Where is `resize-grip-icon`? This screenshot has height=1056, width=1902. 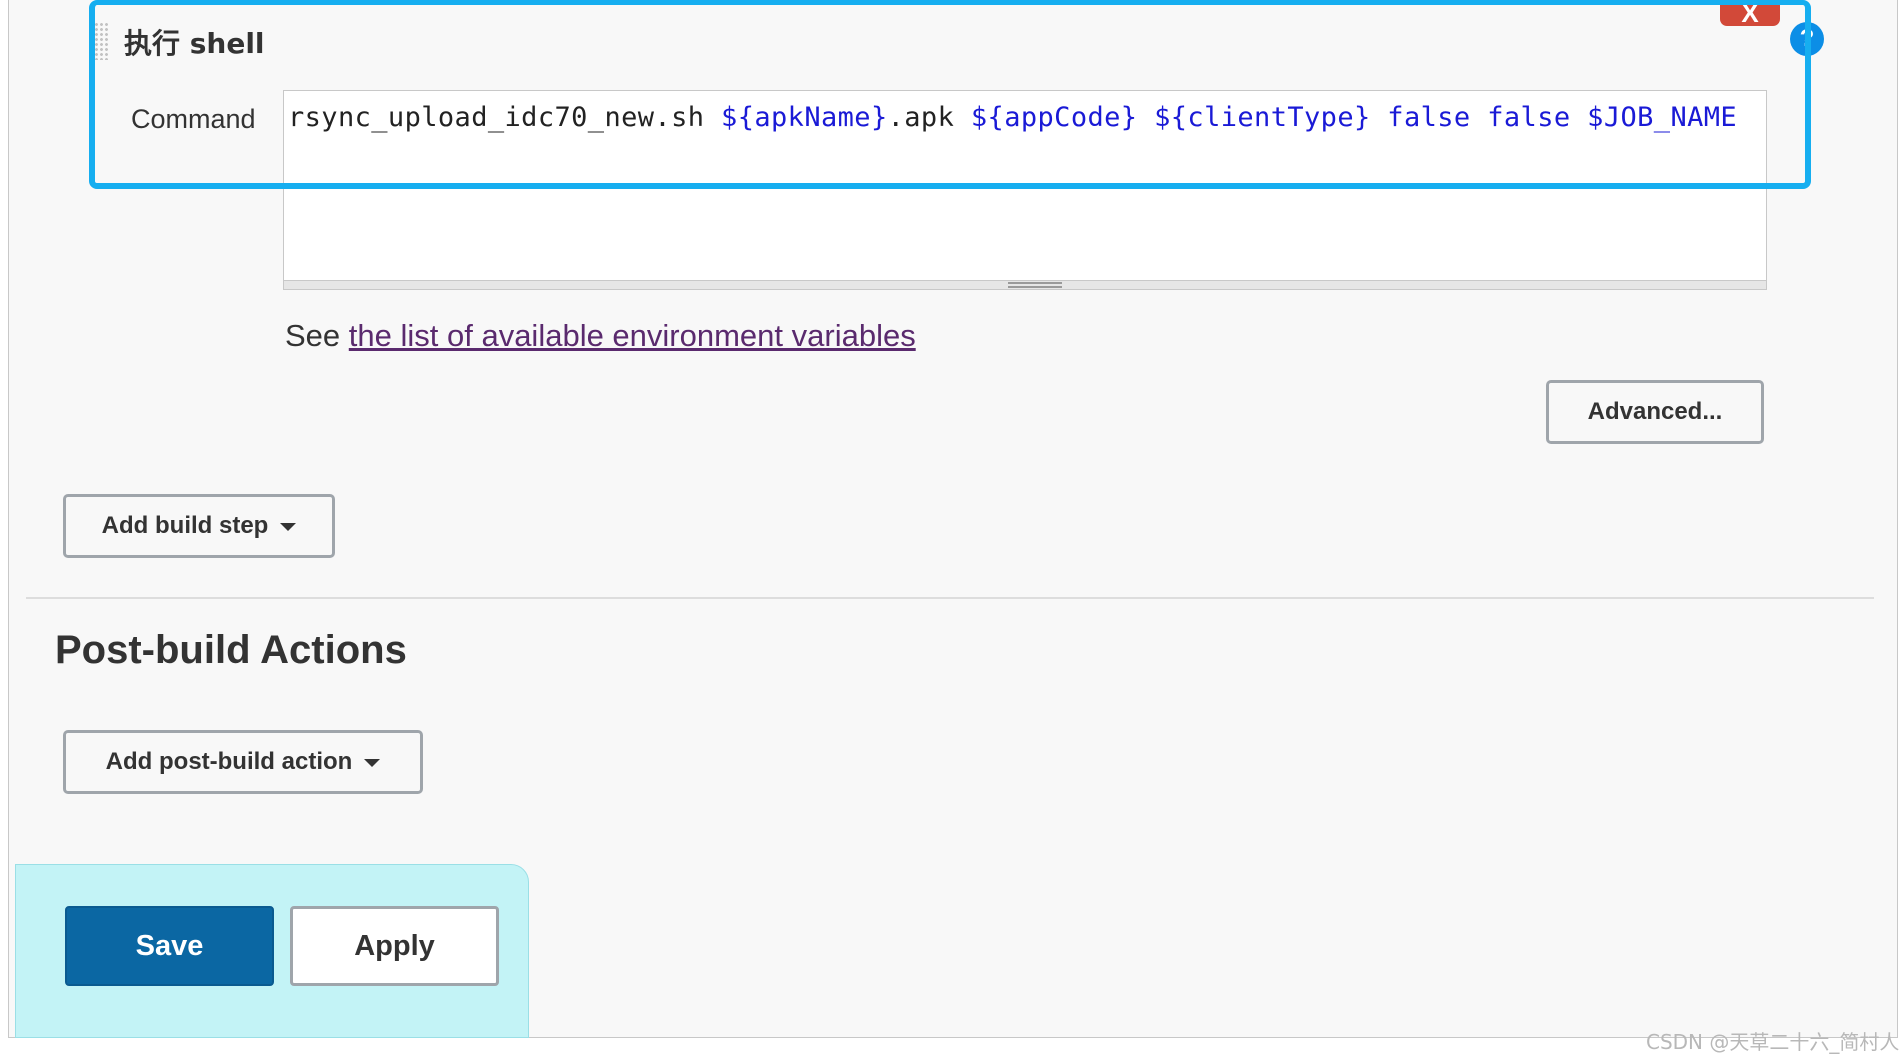
resize-grip-icon is located at coordinates (1035, 285).